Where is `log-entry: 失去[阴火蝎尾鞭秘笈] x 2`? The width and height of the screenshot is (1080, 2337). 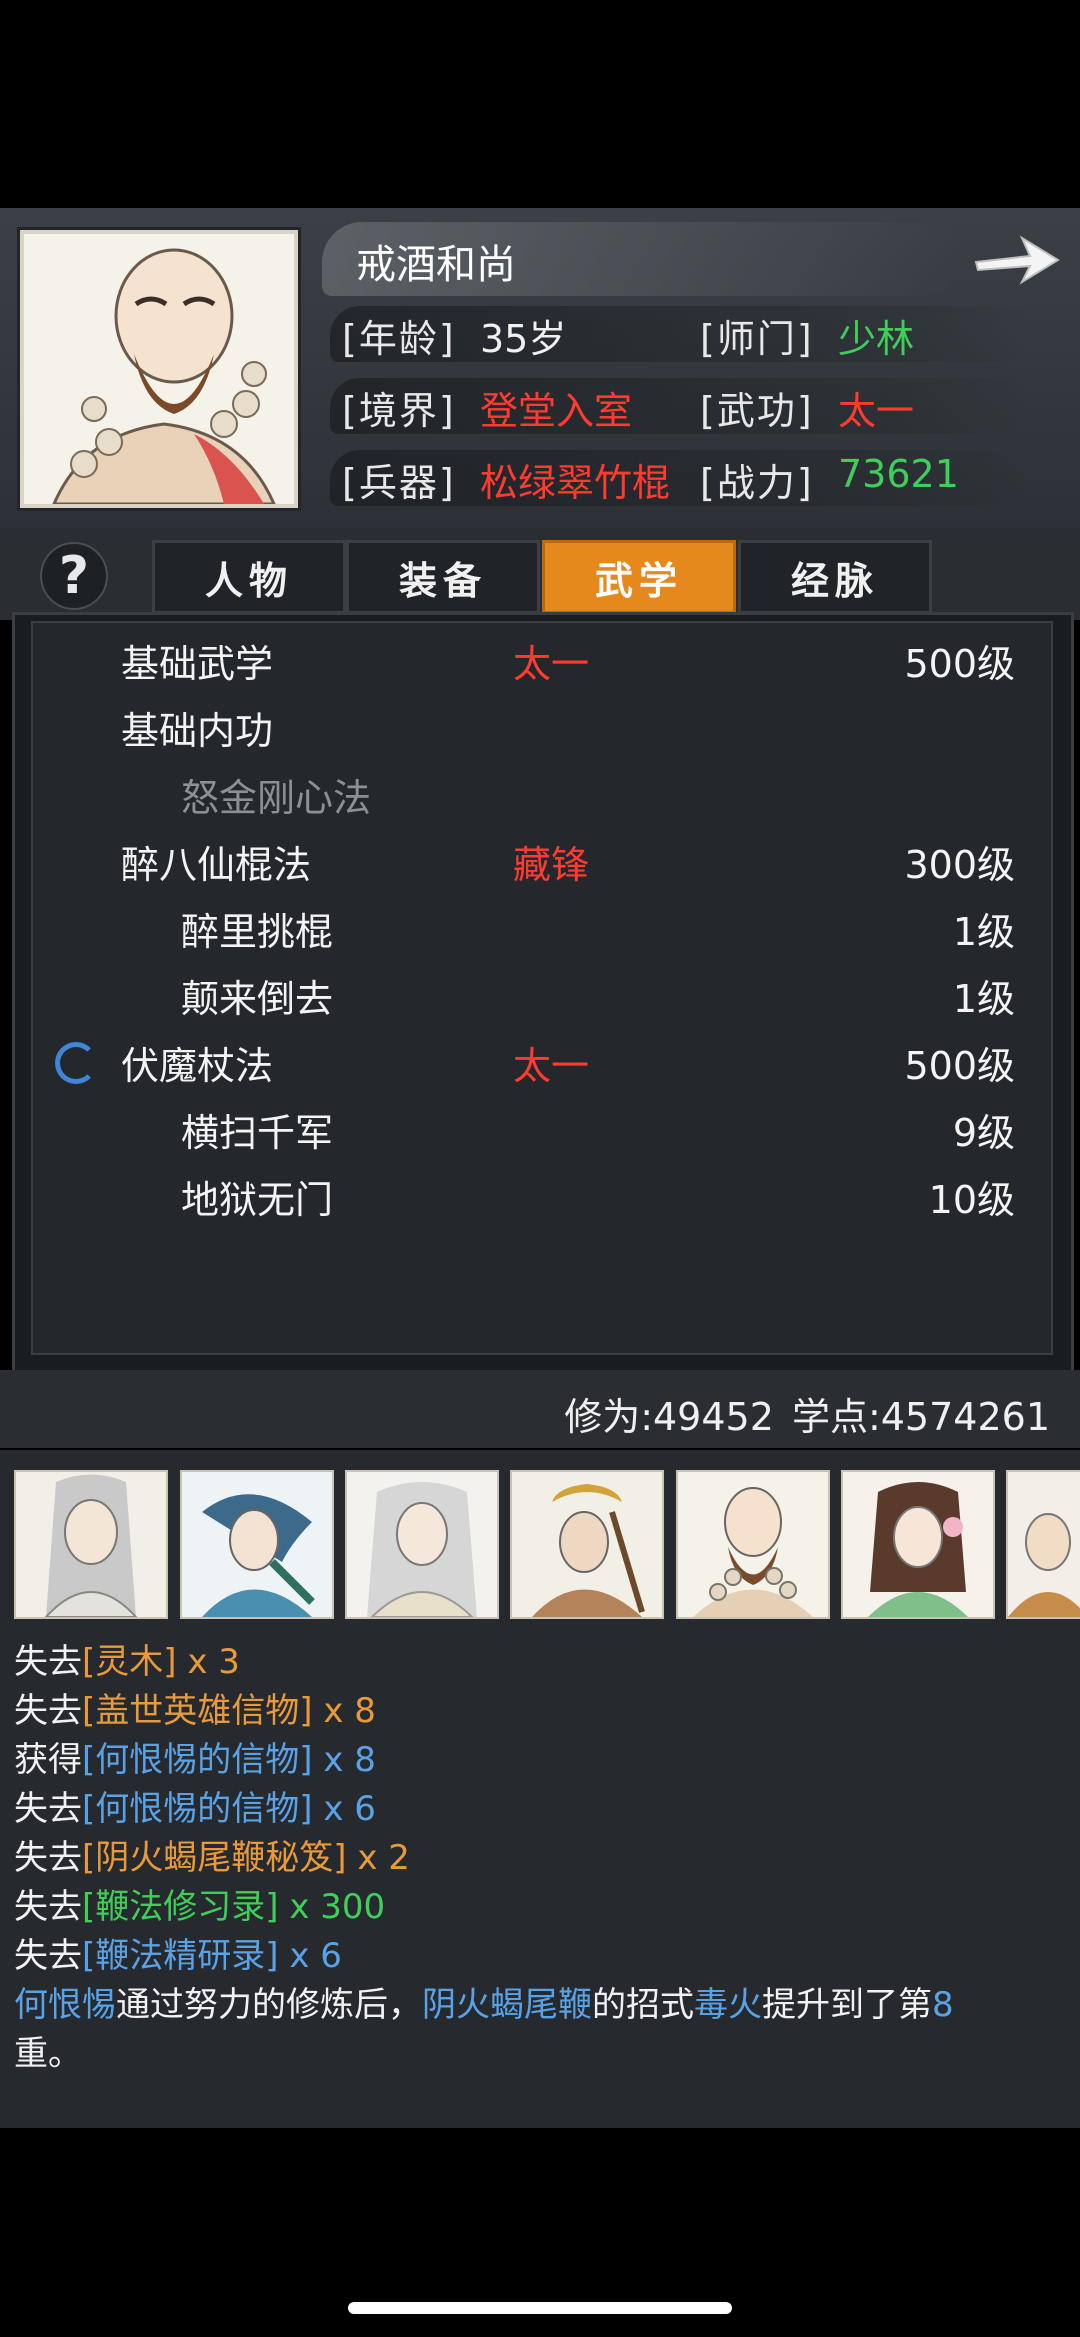 log-entry: 失去[阴火蝎尾鞭秘笈] x 2 is located at coordinates (212, 1854).